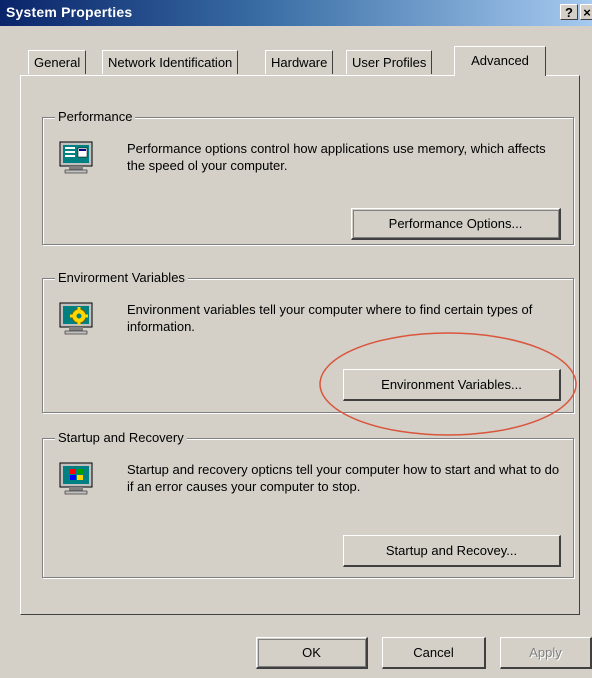 Image resolution: width=592 pixels, height=678 pixels. I want to click on environment-variables-group-title: Envirorment Variables, so click(121, 278).